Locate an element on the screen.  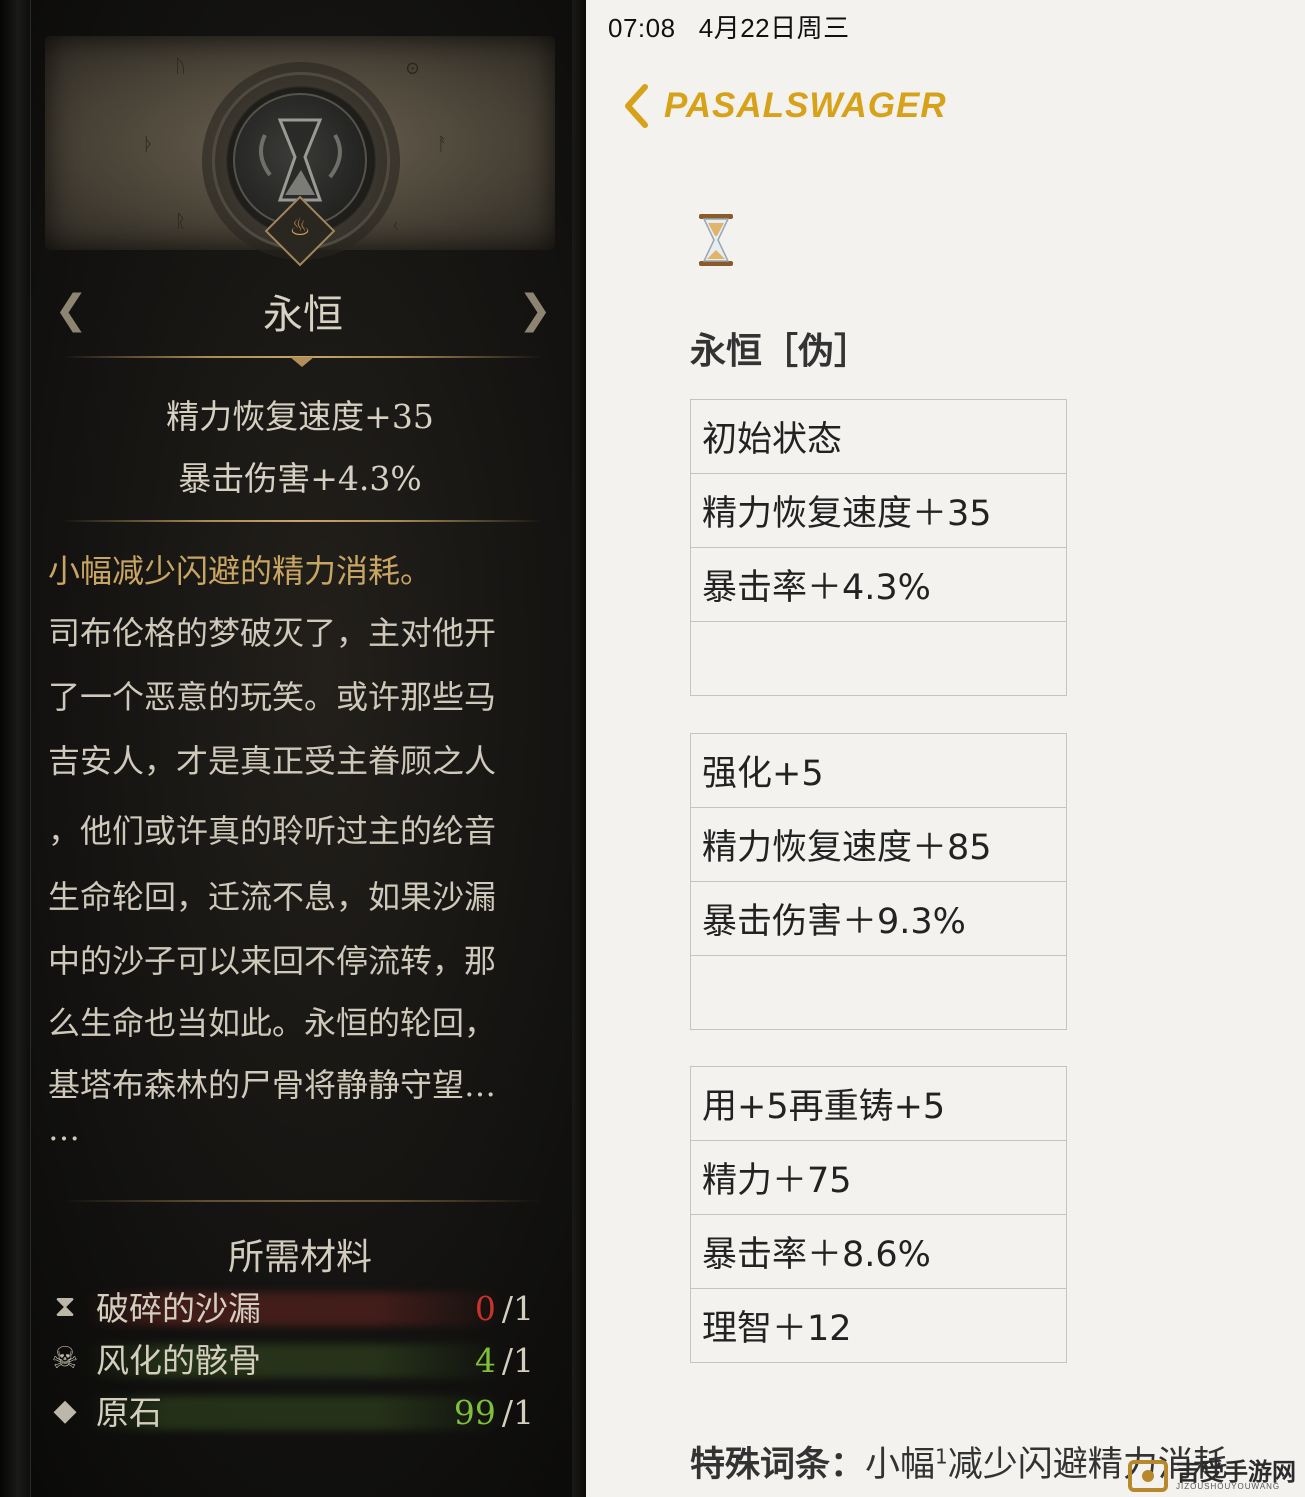
right-frame-border is located at coordinates (579, 748).